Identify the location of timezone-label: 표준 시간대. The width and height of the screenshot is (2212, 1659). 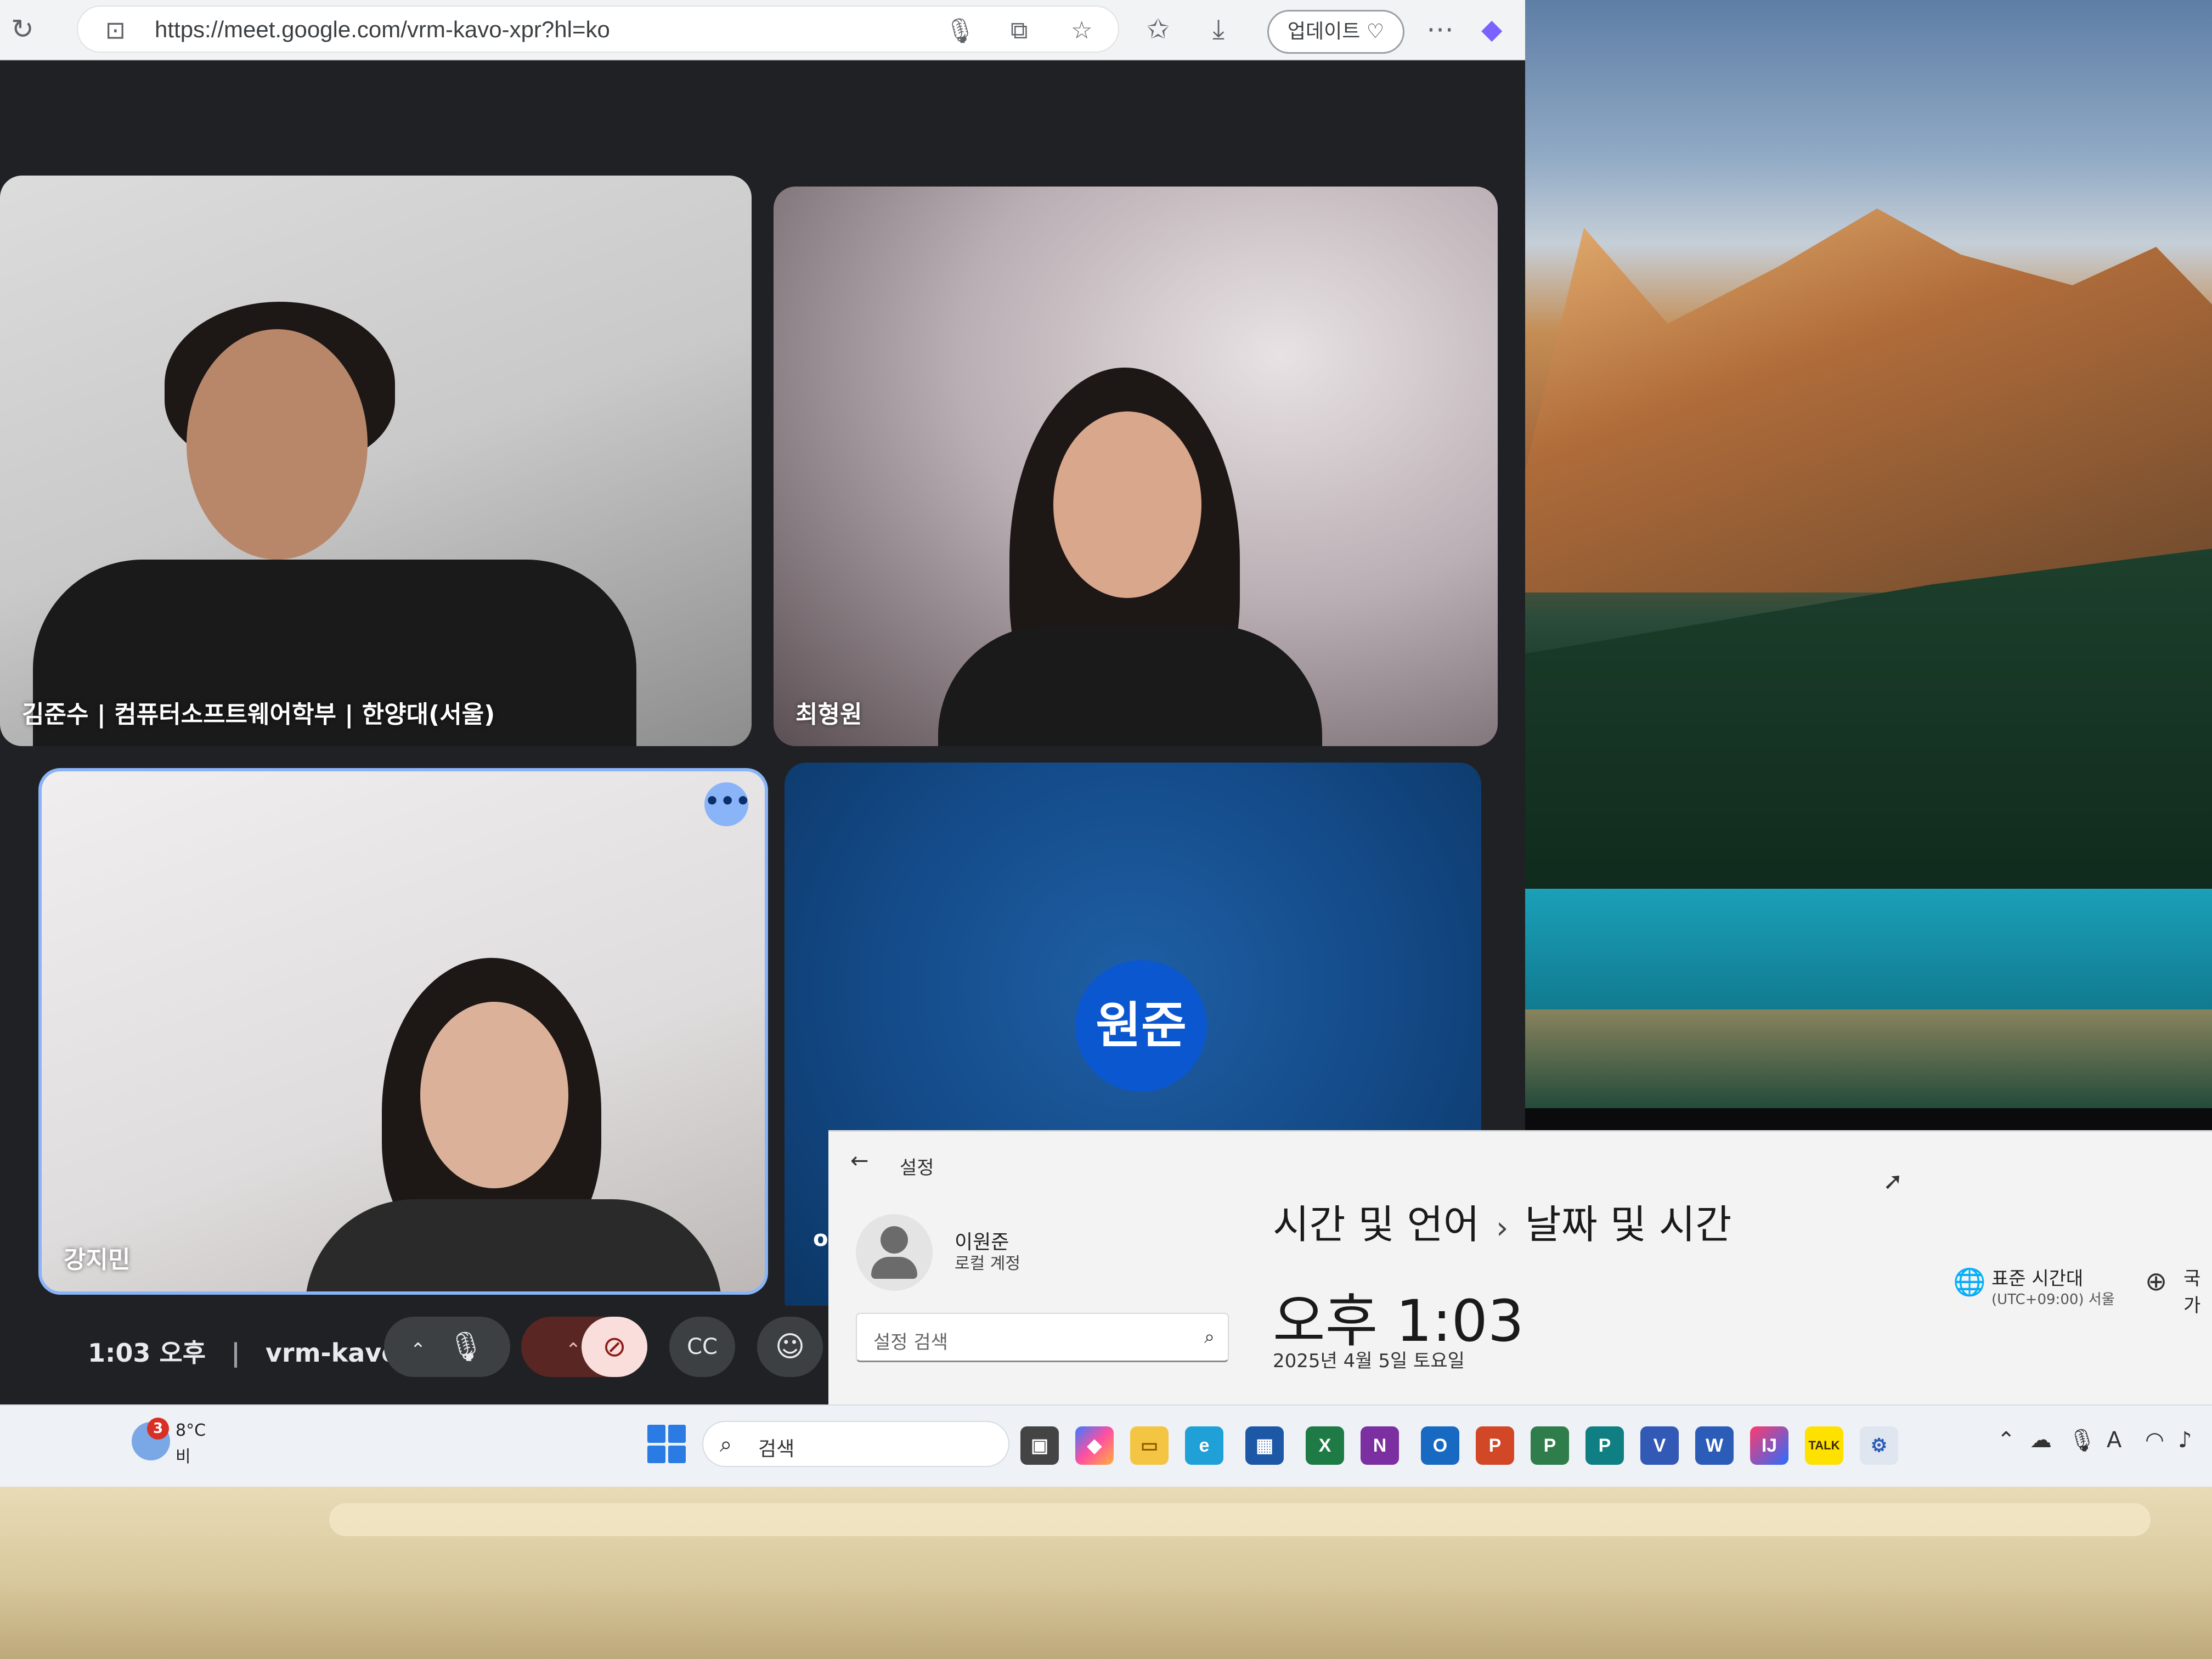
(2037, 1276).